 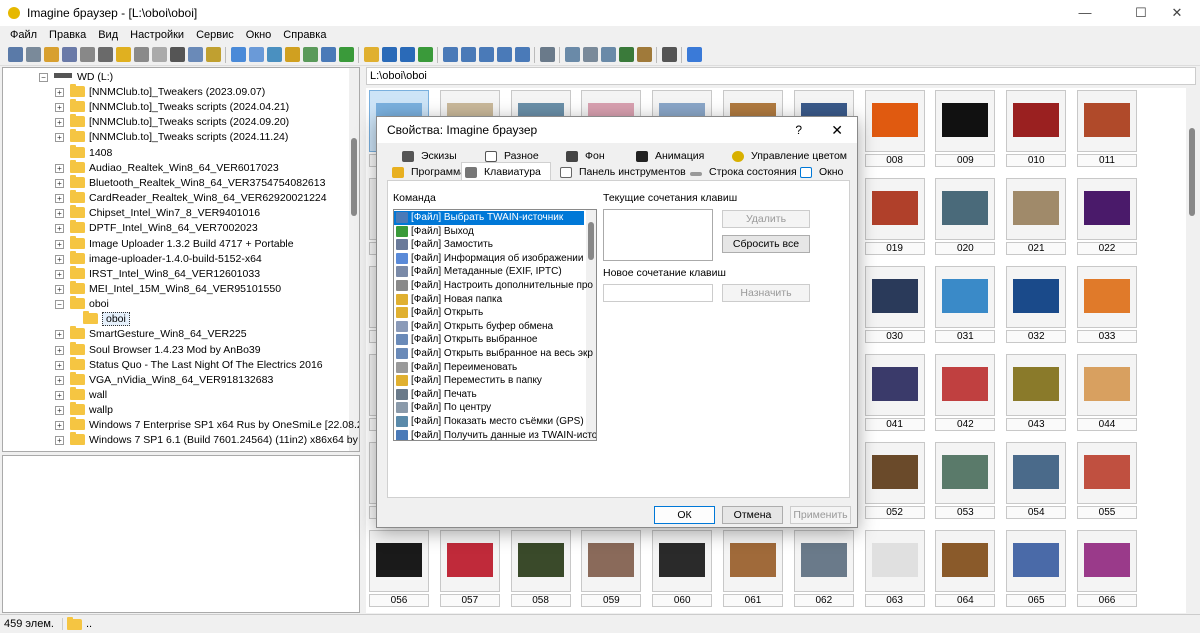 What do you see at coordinates (164, 379) in the screenshot?
I see `tree-folder-item: + VGA_nVidia_Win8_64_VER918132683` at bounding box center [164, 379].